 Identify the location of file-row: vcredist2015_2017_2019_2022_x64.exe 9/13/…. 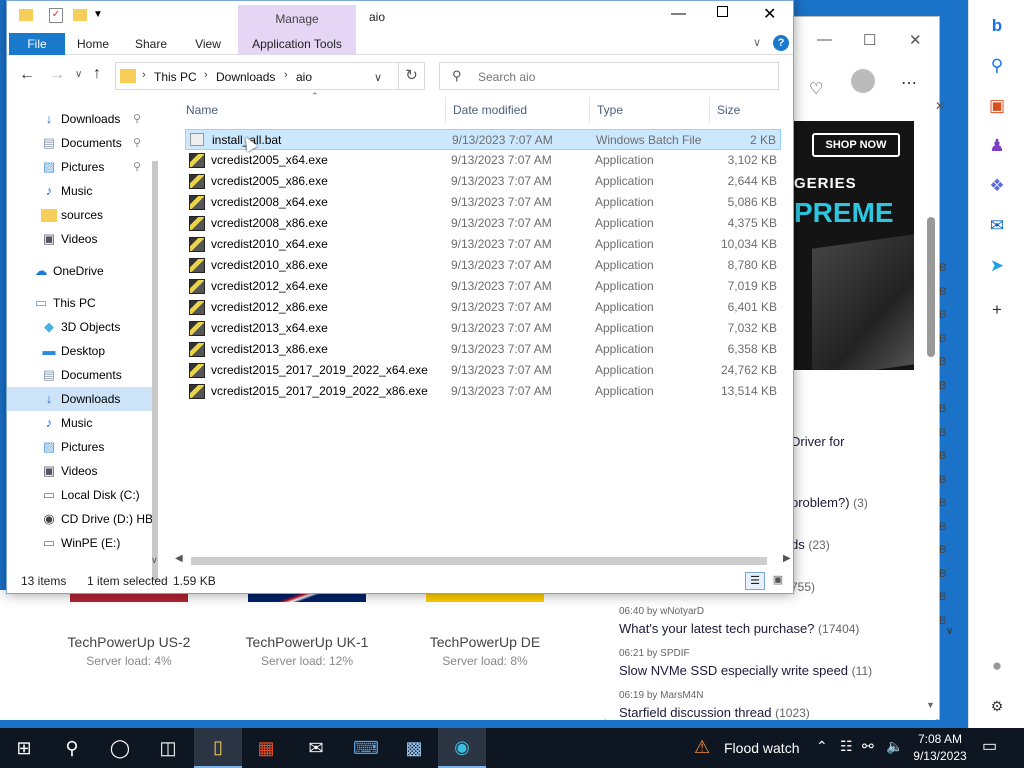
(483, 370).